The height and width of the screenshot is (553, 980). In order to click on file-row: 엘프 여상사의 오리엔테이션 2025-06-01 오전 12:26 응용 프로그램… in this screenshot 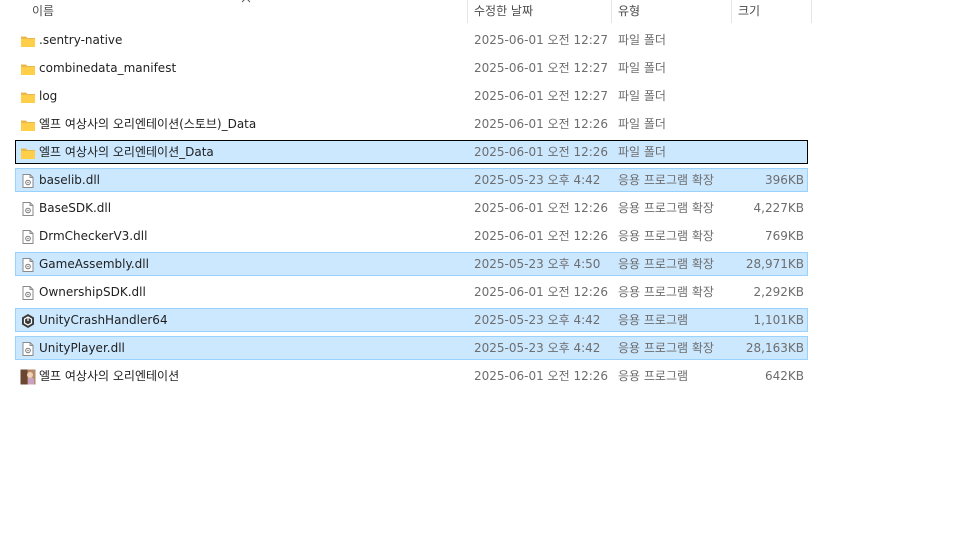, I will do `click(411, 376)`.